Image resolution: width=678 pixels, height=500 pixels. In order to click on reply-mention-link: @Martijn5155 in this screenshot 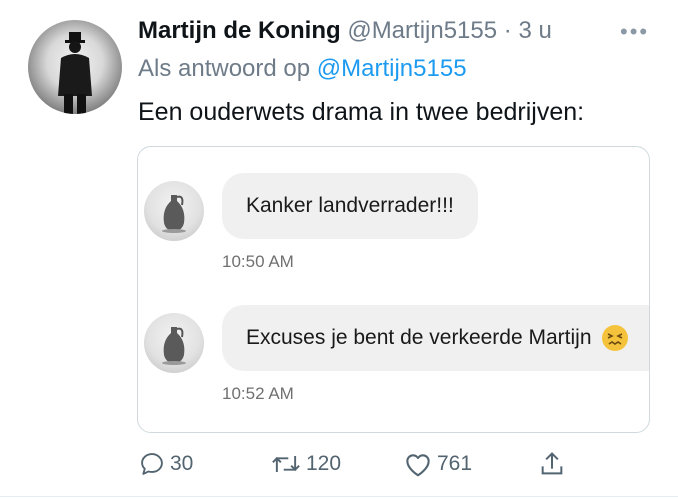, I will do `click(392, 68)`.